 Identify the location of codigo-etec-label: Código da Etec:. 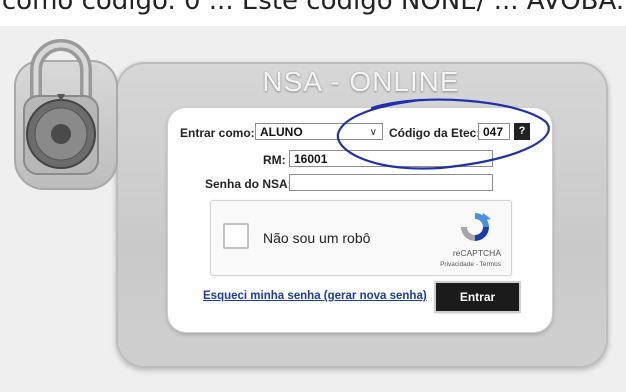
(435, 133).